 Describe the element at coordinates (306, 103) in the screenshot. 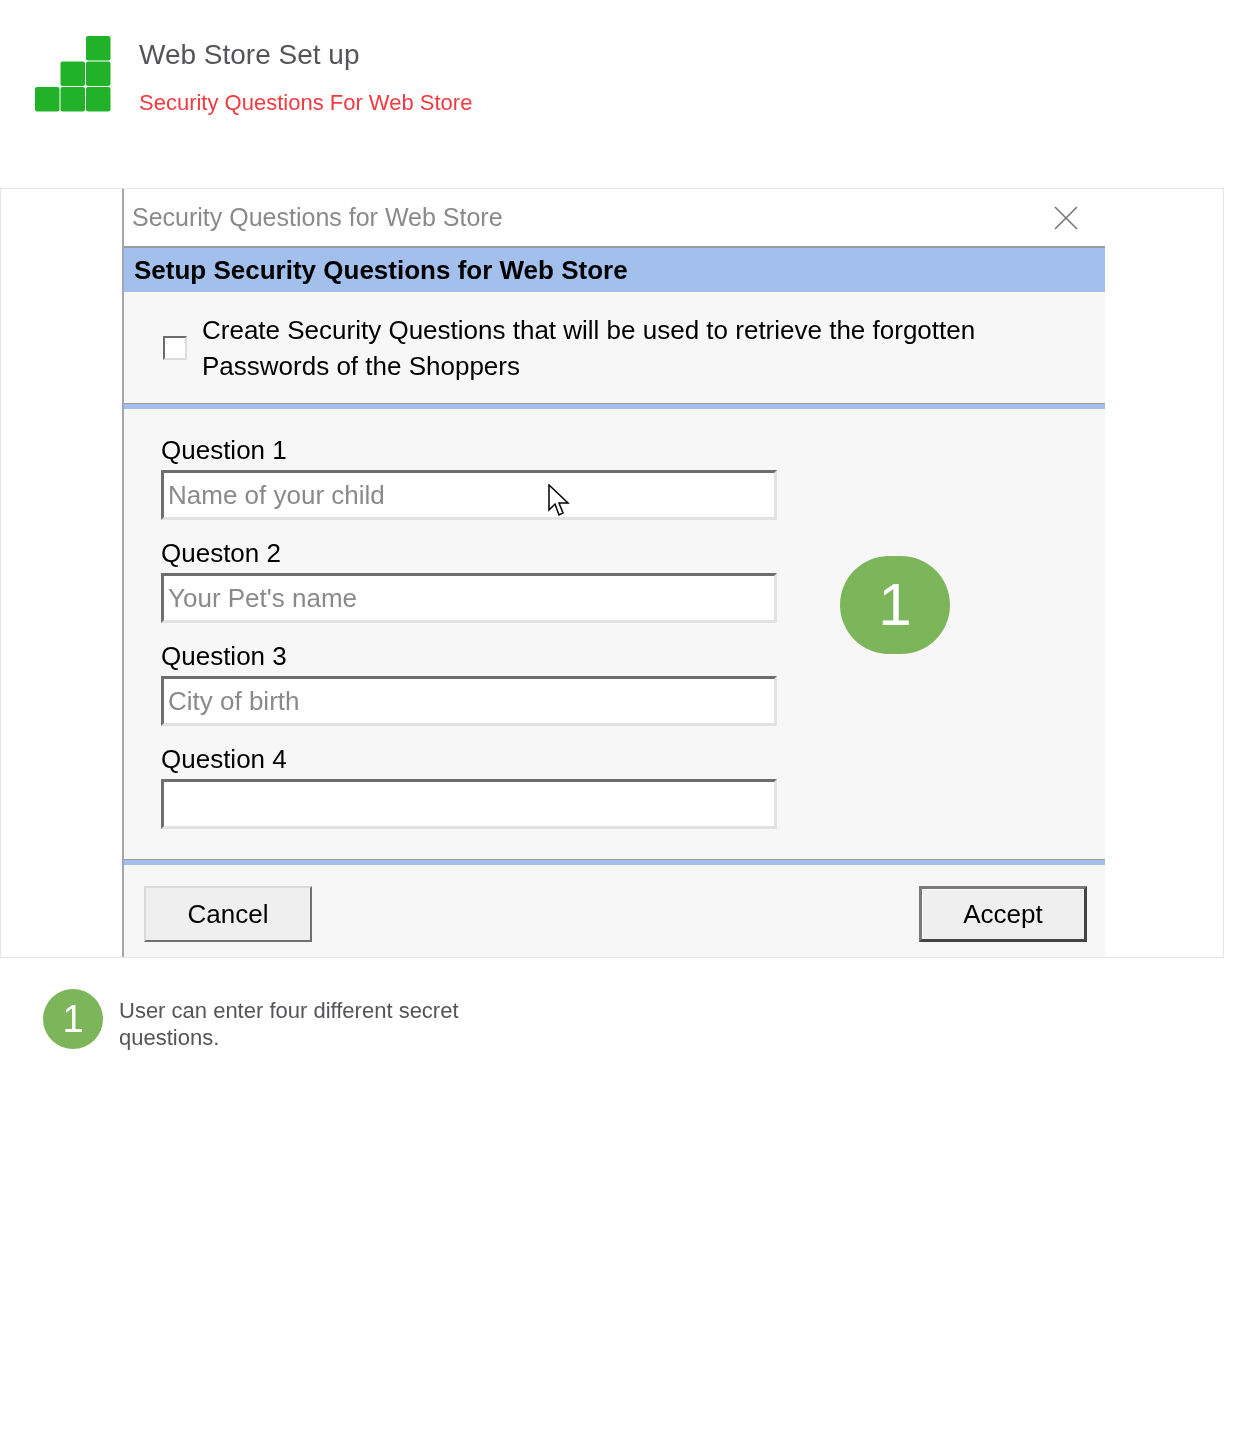

I see `page-subtitle: Security Questions For Web Store` at that location.